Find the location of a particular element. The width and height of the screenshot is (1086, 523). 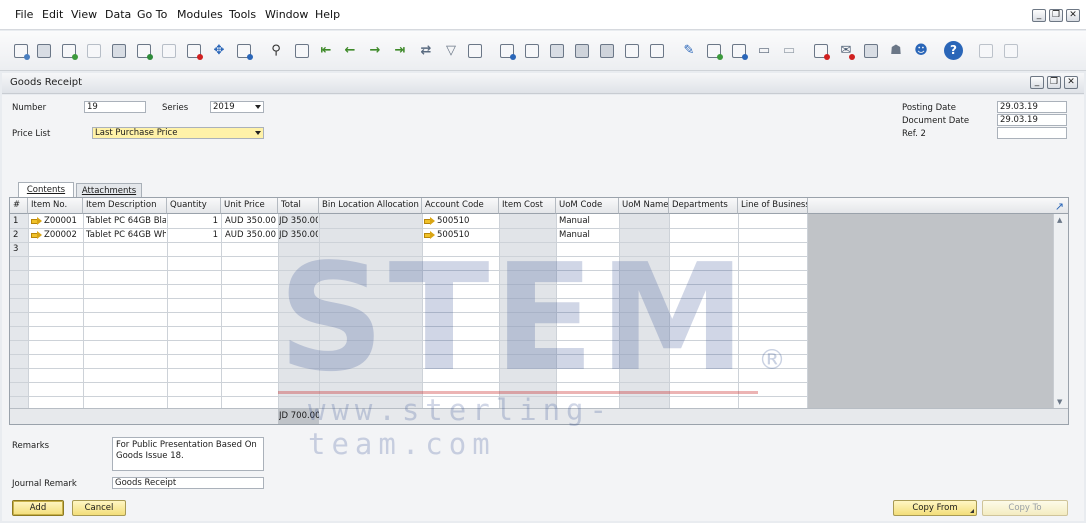

print-icon is located at coordinates (44, 51).